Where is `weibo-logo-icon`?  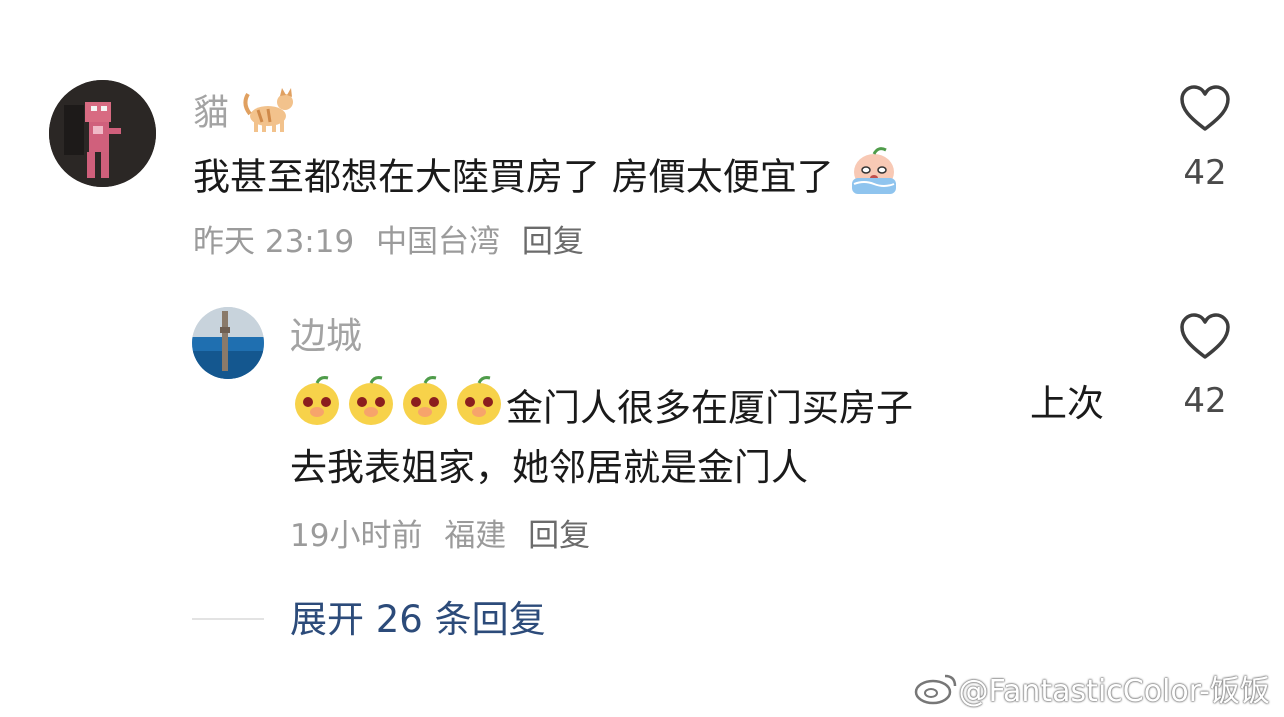
weibo-logo-icon is located at coordinates (935, 689).